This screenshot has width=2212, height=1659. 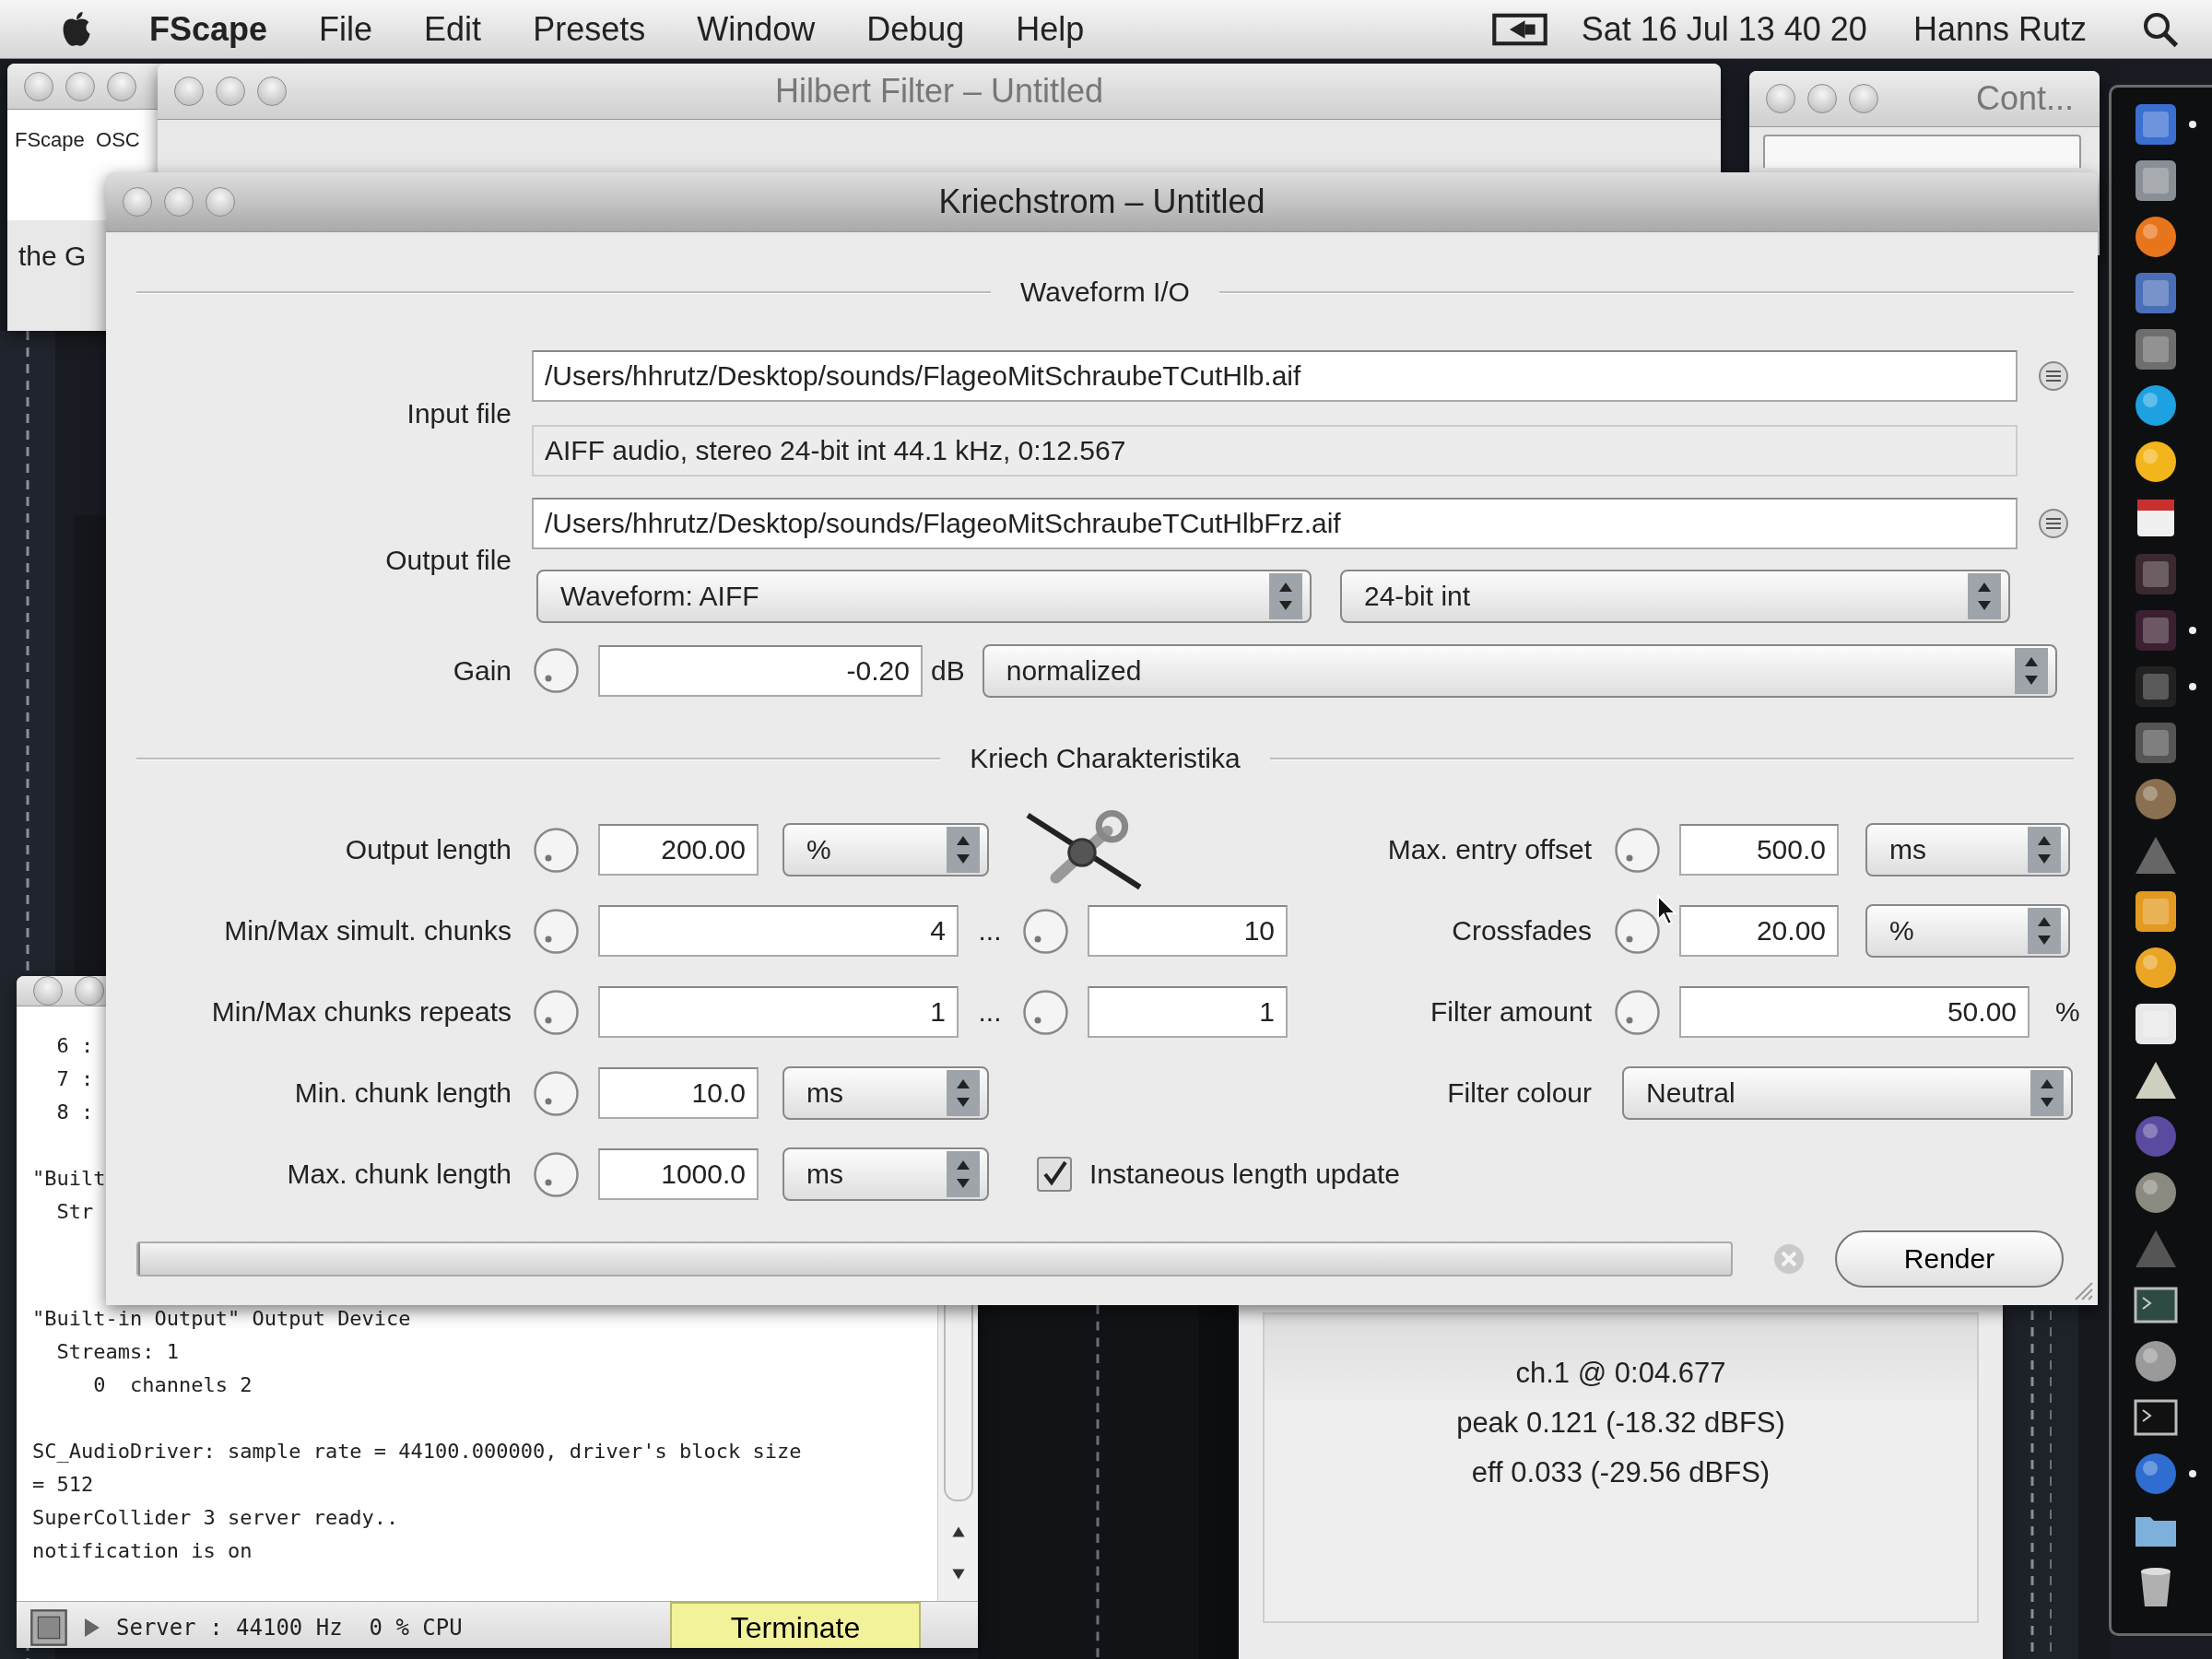 I want to click on console-line: "Built-in Output" Output Device, so click(x=221, y=1319).